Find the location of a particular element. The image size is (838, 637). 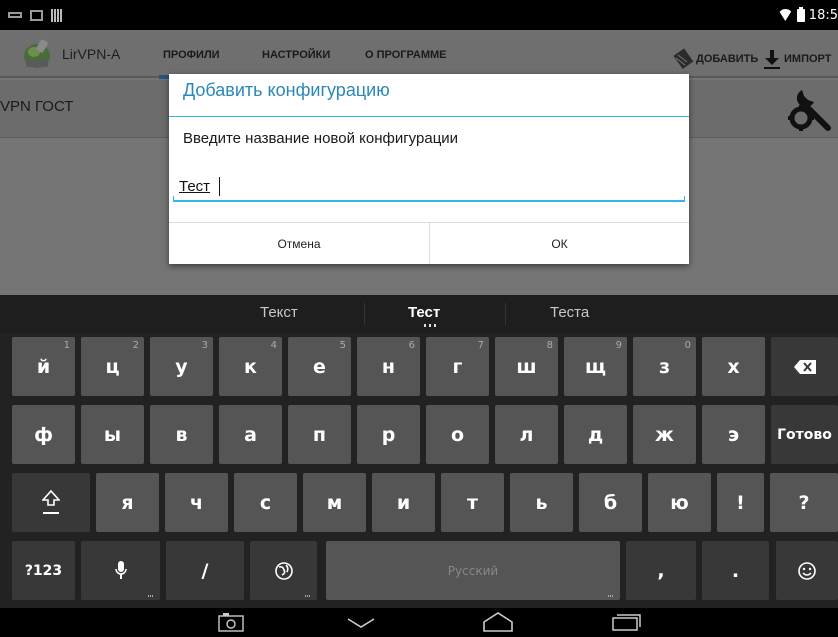

space-key-label: Русский is located at coordinates (473, 570).